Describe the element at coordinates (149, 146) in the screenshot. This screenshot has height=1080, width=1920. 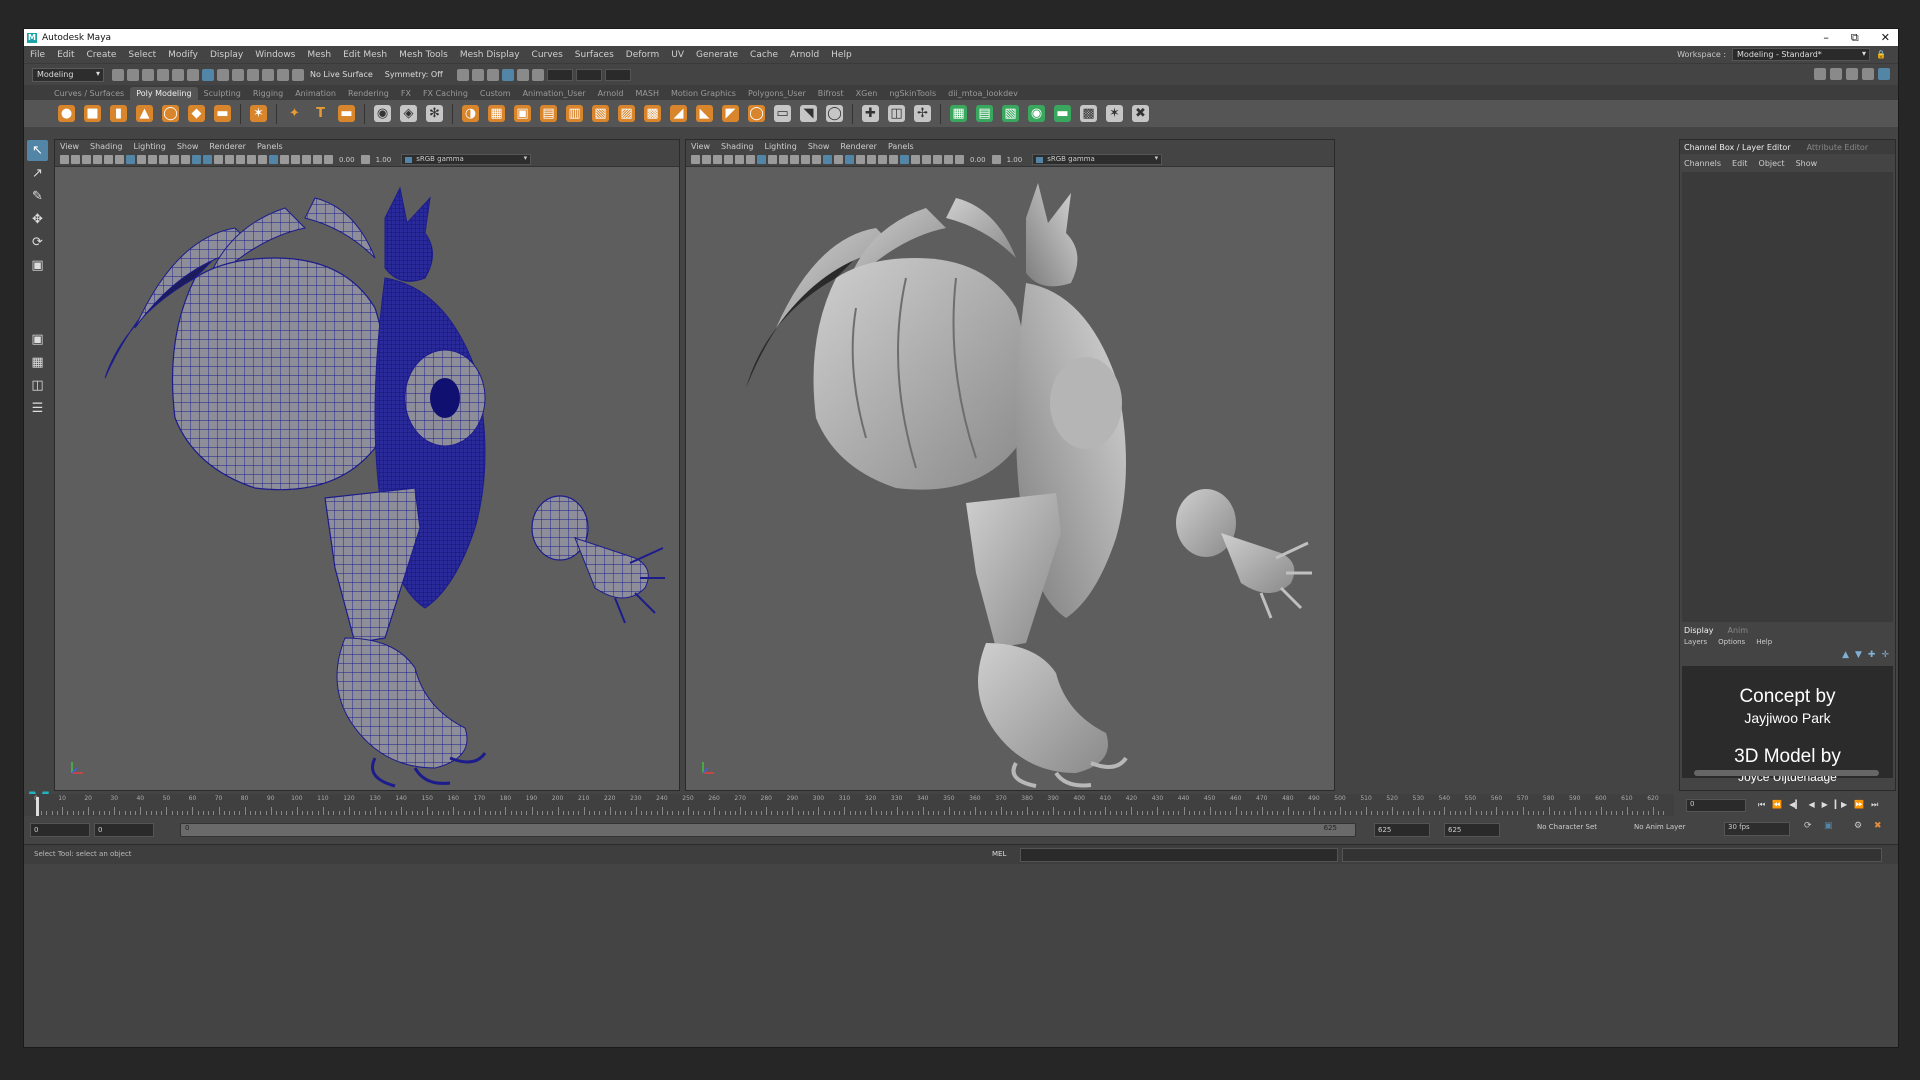
I see `viewport-menu-lighting: Lighting` at that location.